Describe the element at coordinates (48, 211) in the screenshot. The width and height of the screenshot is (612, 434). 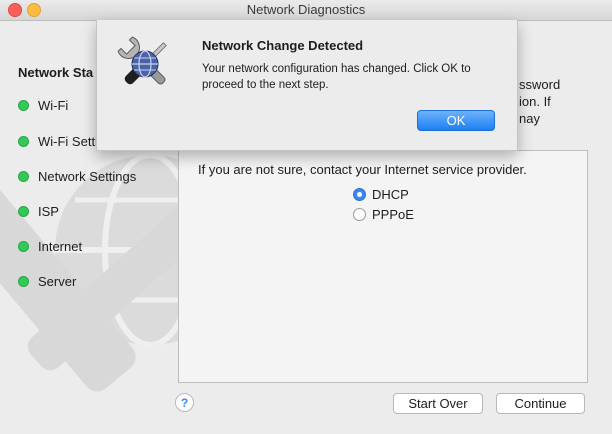
I see `sidebar-item-label: ISP` at that location.